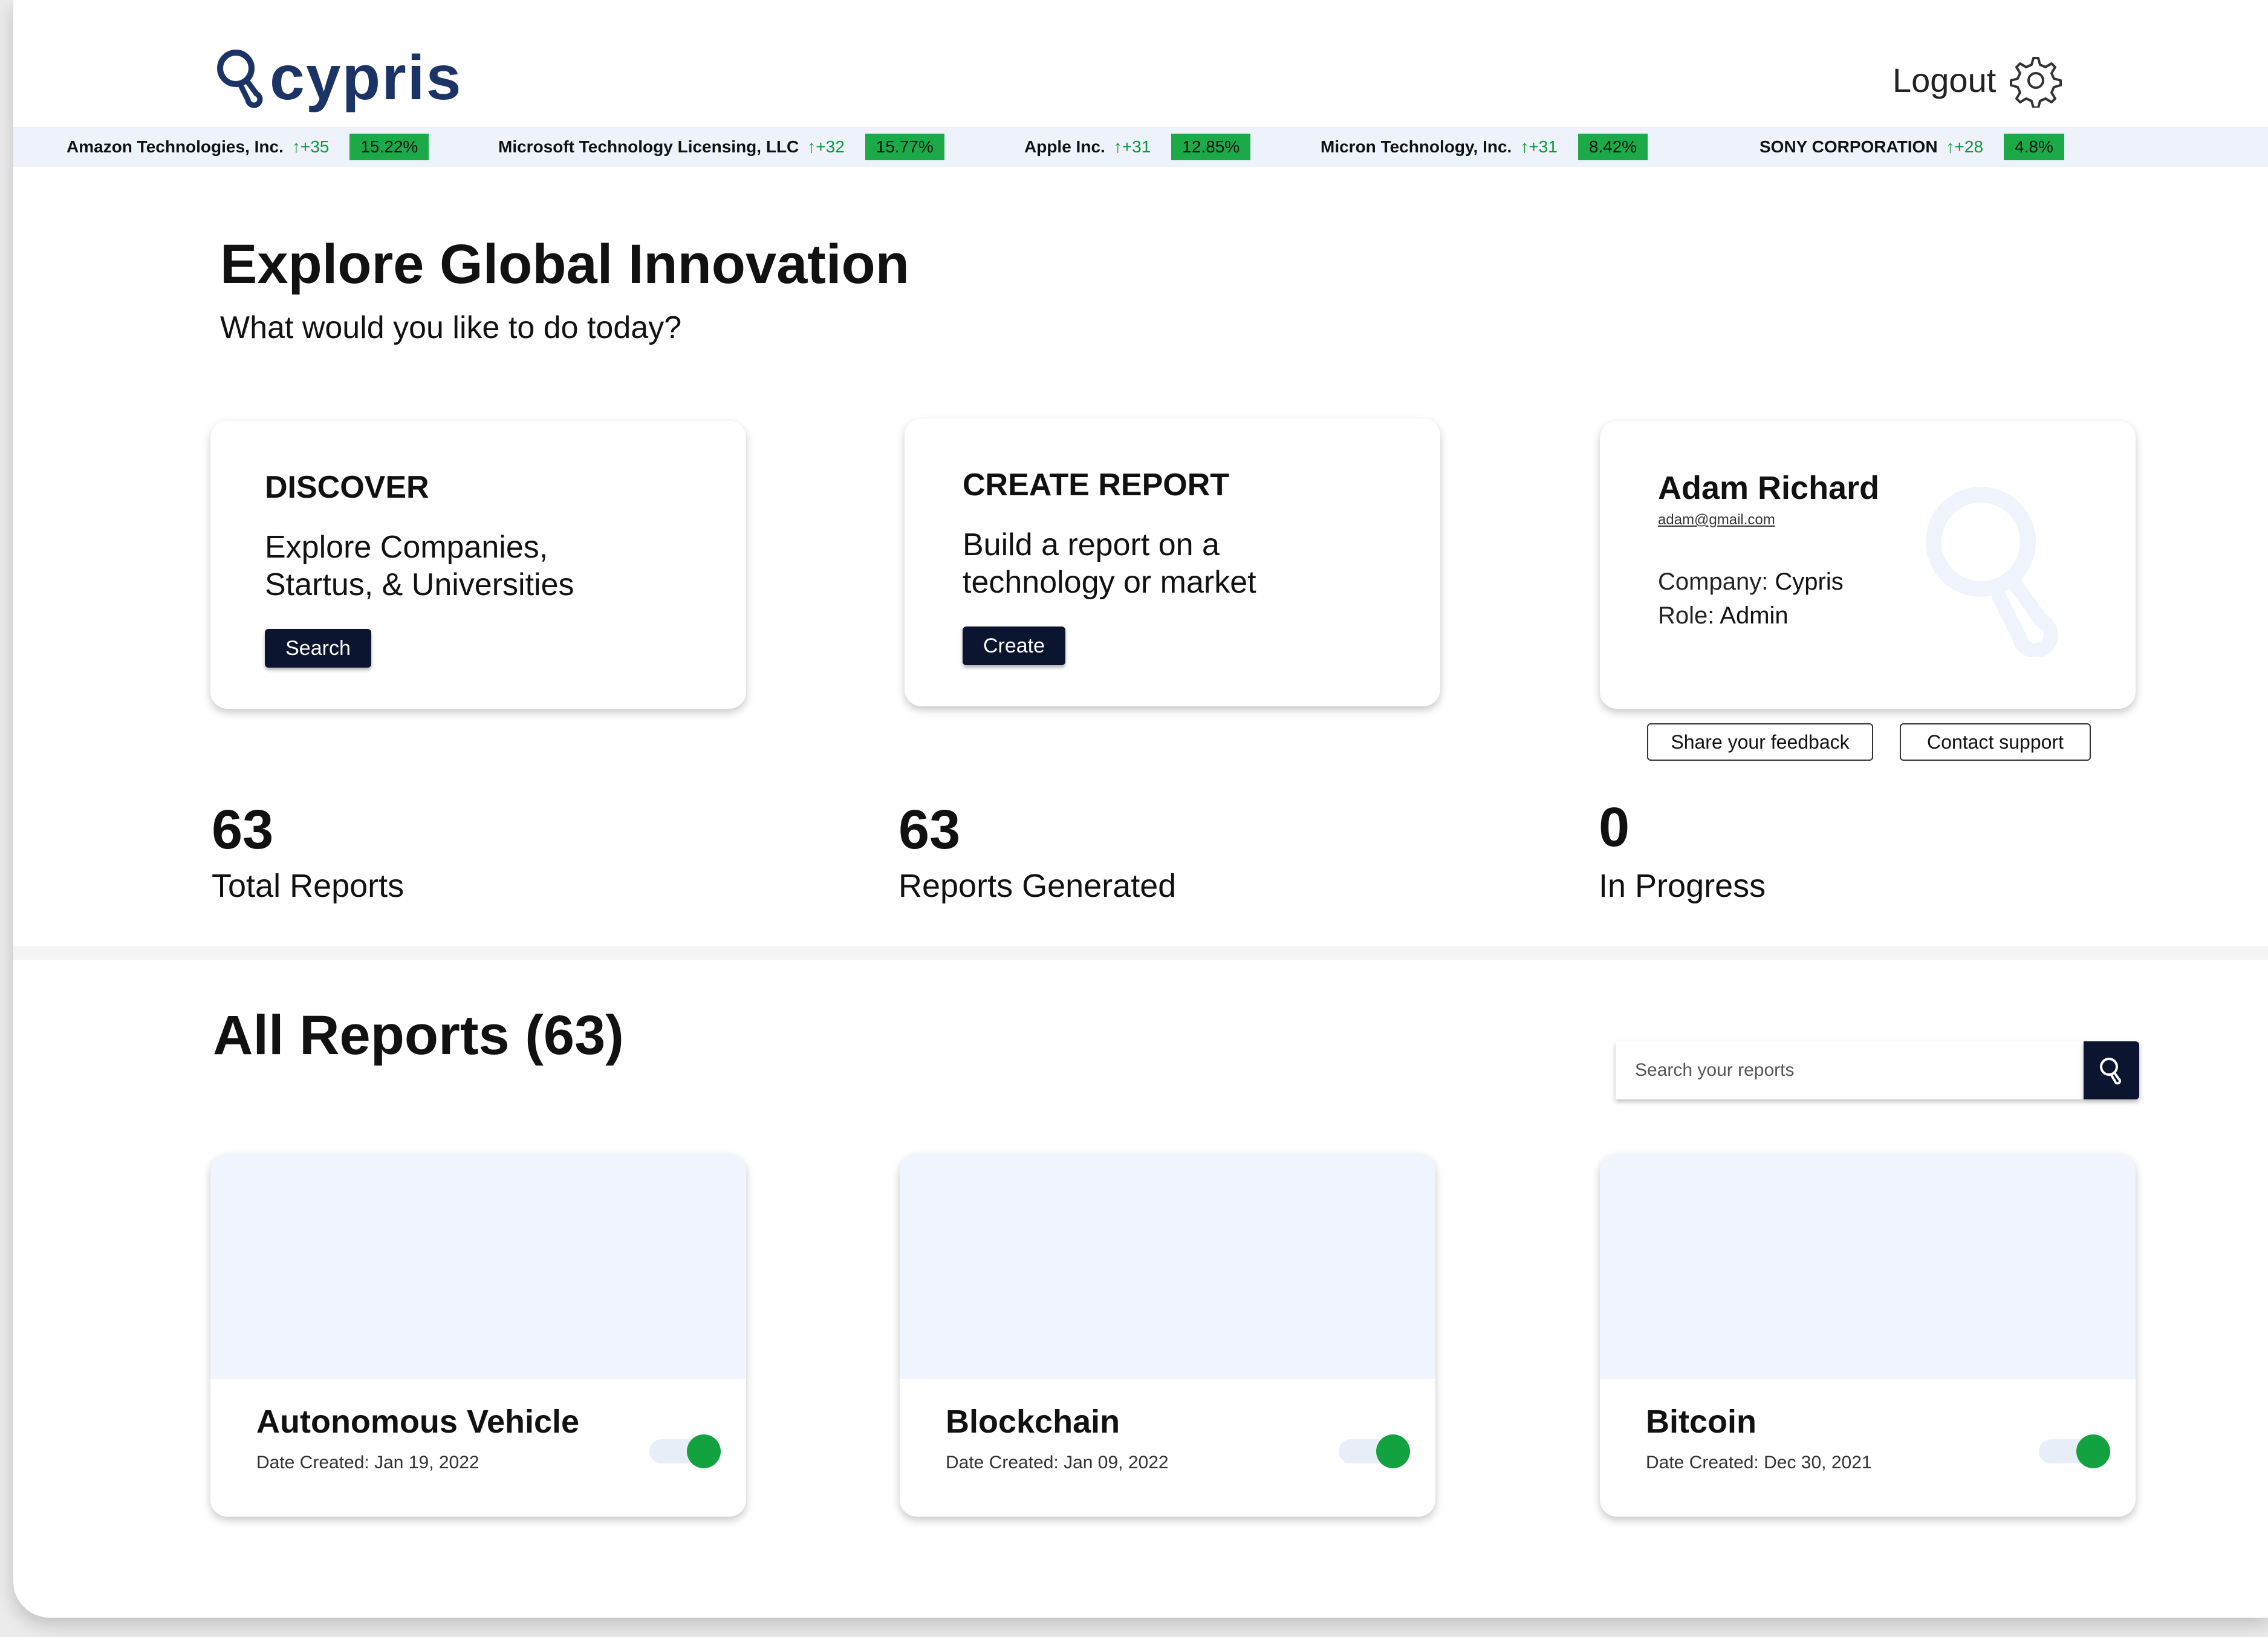 This screenshot has height=1637, width=2268. Describe the element at coordinates (1969, 146) in the screenshot. I see `ticker-change: +28` at that location.